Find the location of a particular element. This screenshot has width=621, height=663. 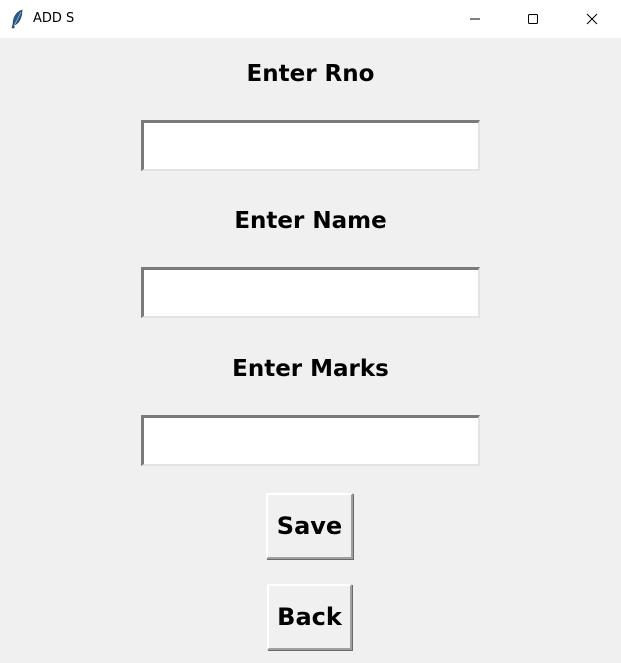

save-button: Save is located at coordinates (309, 526).